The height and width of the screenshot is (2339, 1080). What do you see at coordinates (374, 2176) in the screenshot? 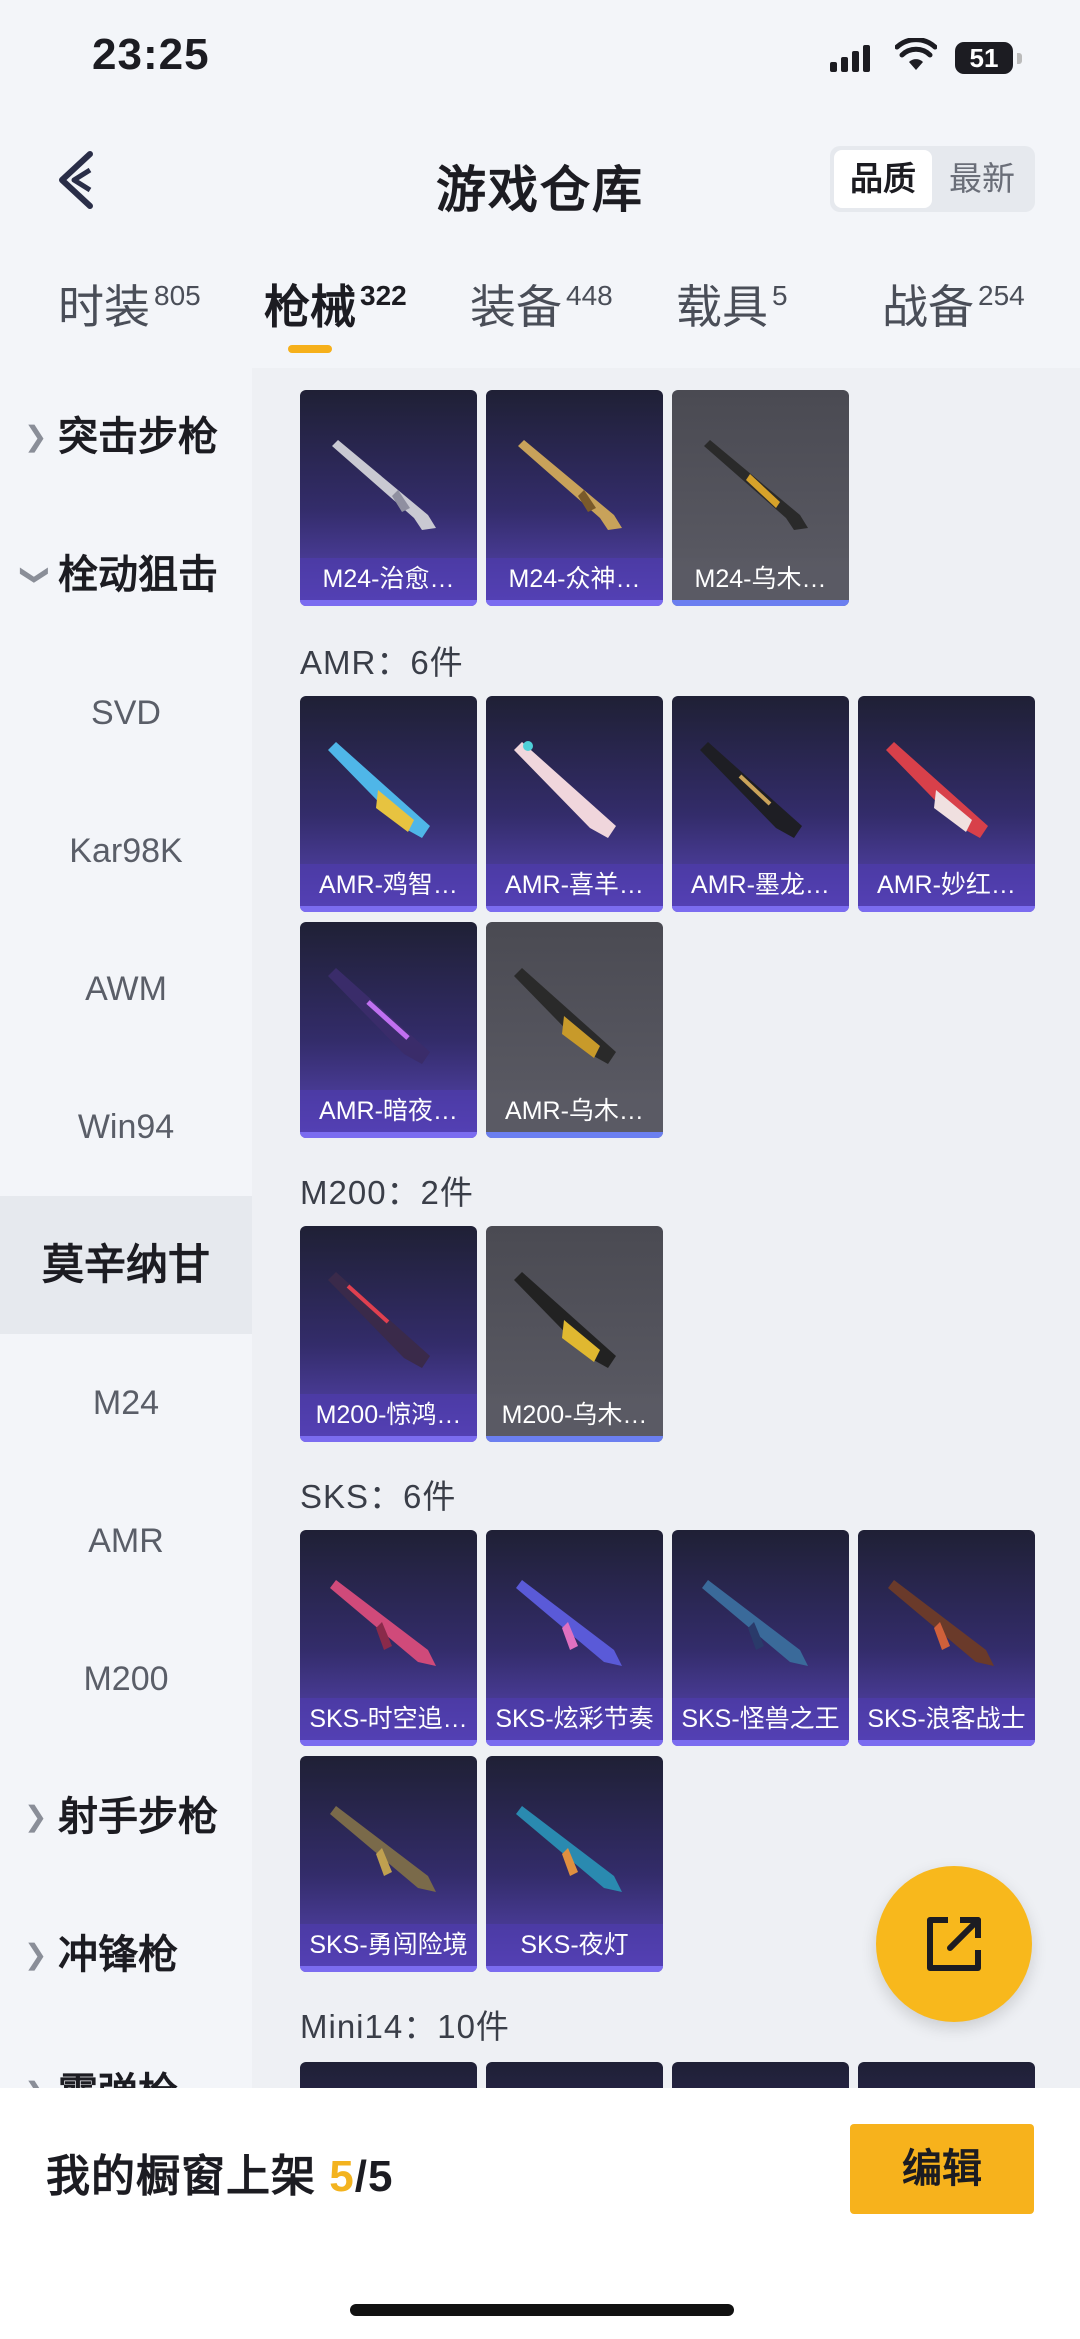
I see `showcase-total: /5` at bounding box center [374, 2176].